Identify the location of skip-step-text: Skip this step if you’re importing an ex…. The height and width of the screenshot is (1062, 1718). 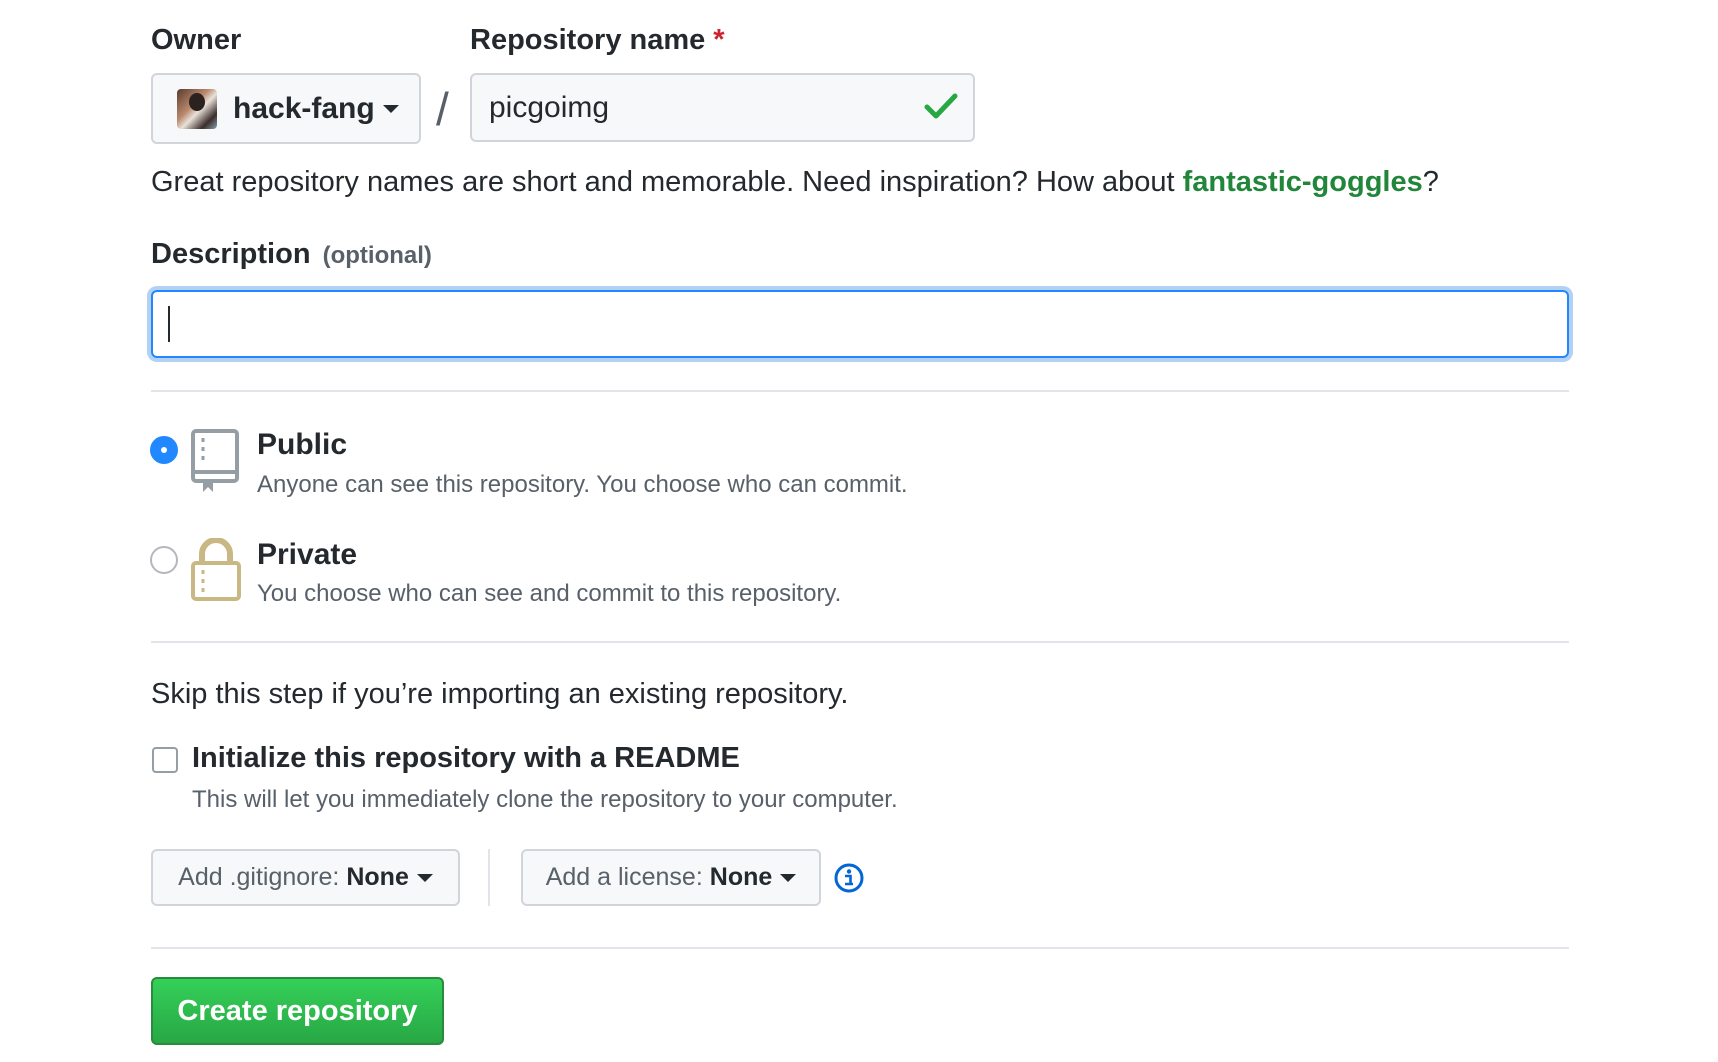
(500, 694).